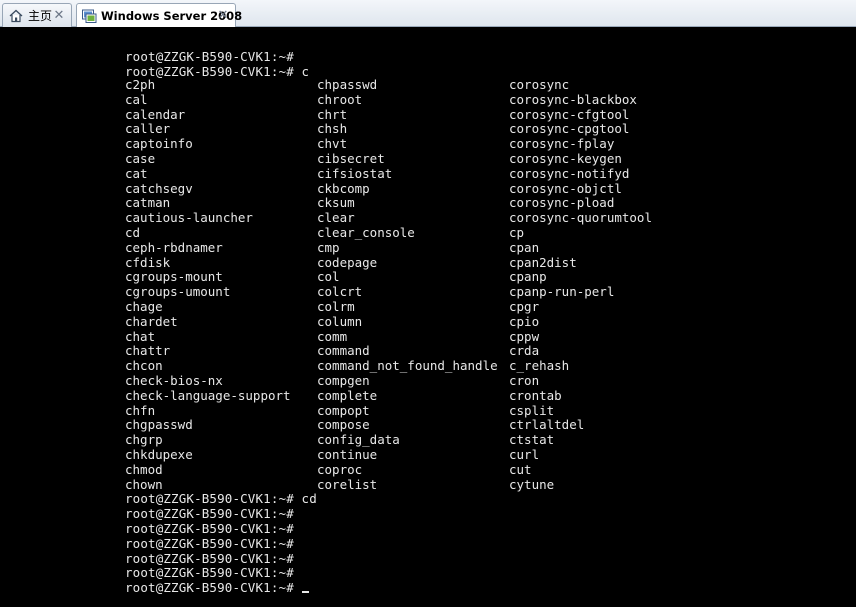 Image resolution: width=856 pixels, height=607 pixels. Describe the element at coordinates (159, 188) in the screenshot. I see `completion-item: catchsegv` at that location.